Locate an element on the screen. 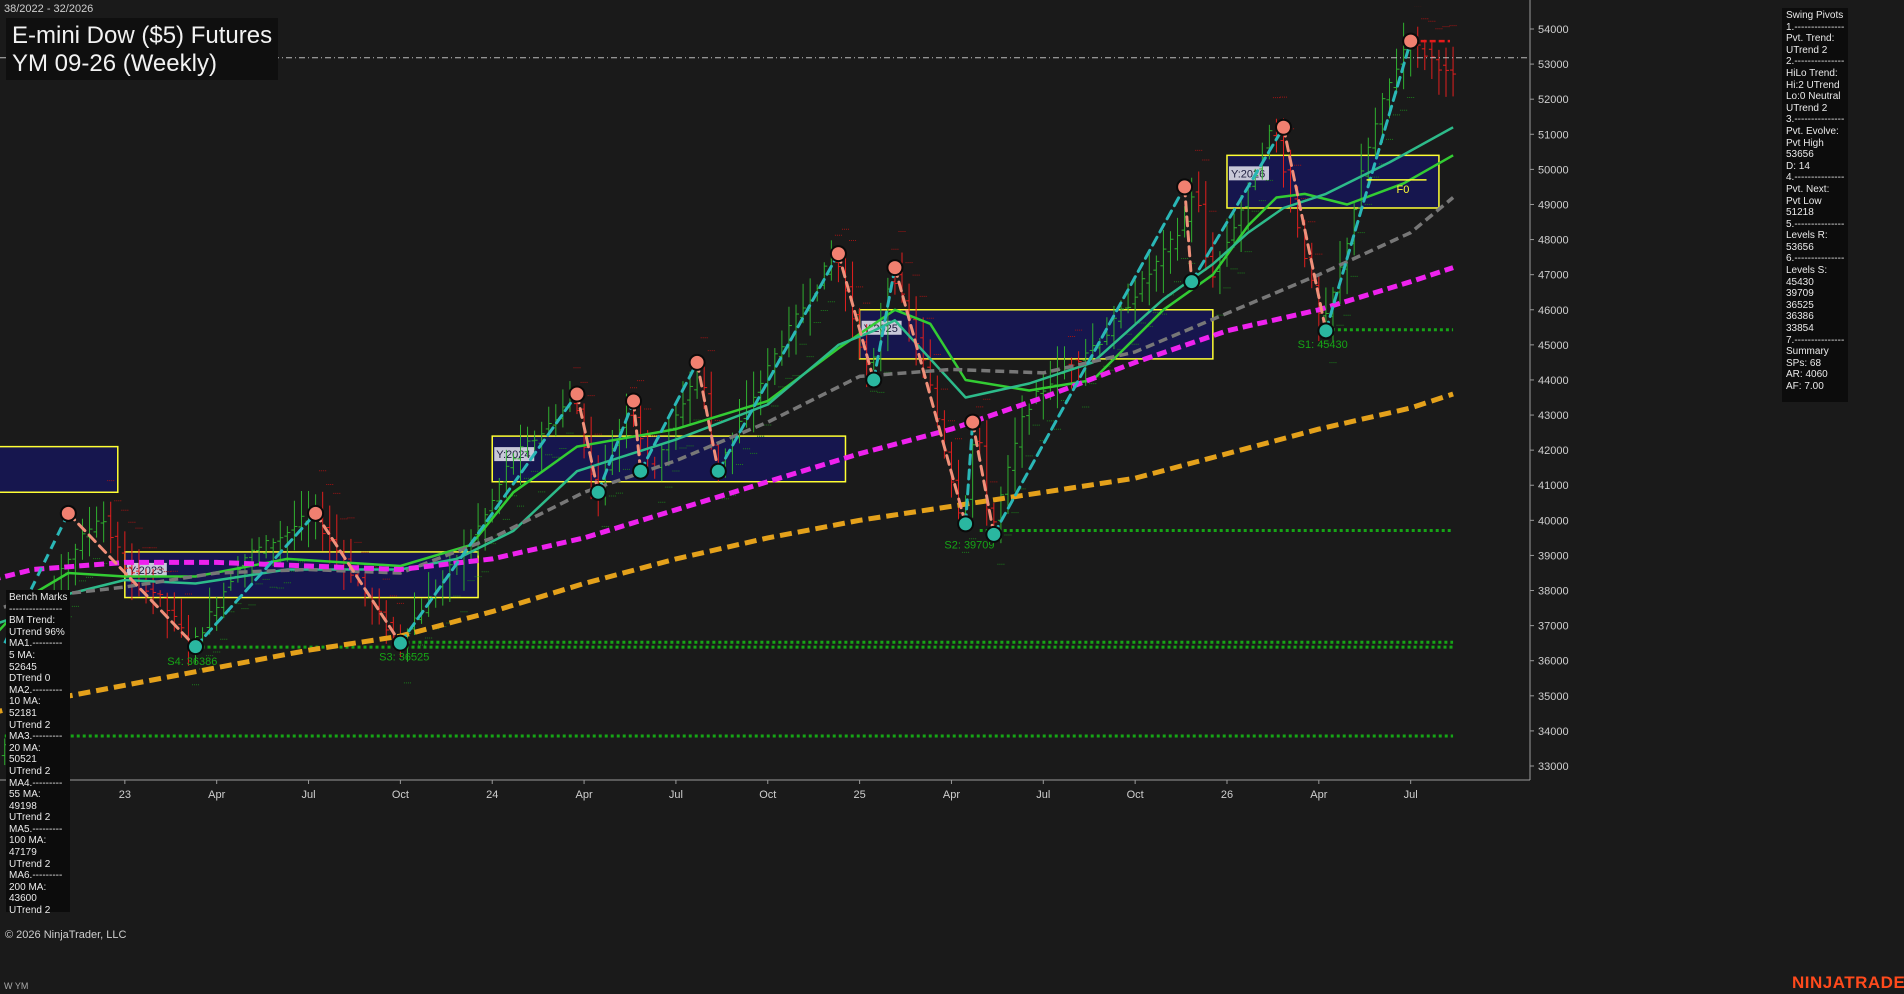  bench-panel-line: Bench Marks is located at coordinates (38, 597).